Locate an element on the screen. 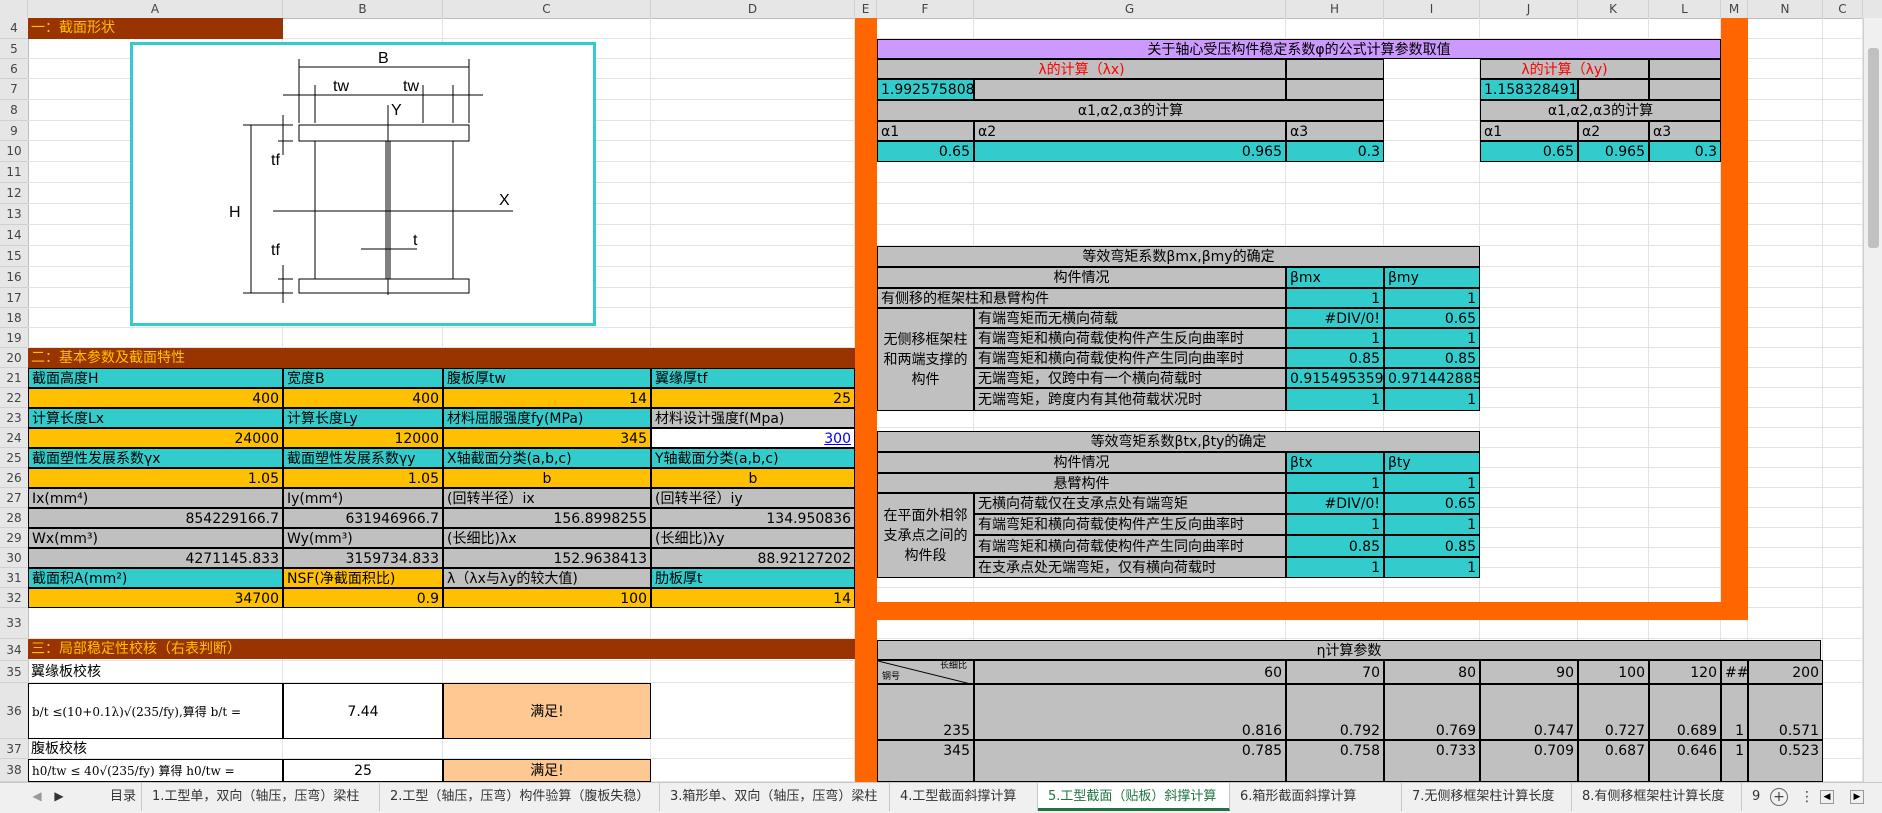  param-r28-c2: 156.8998255 is located at coordinates (547, 518).